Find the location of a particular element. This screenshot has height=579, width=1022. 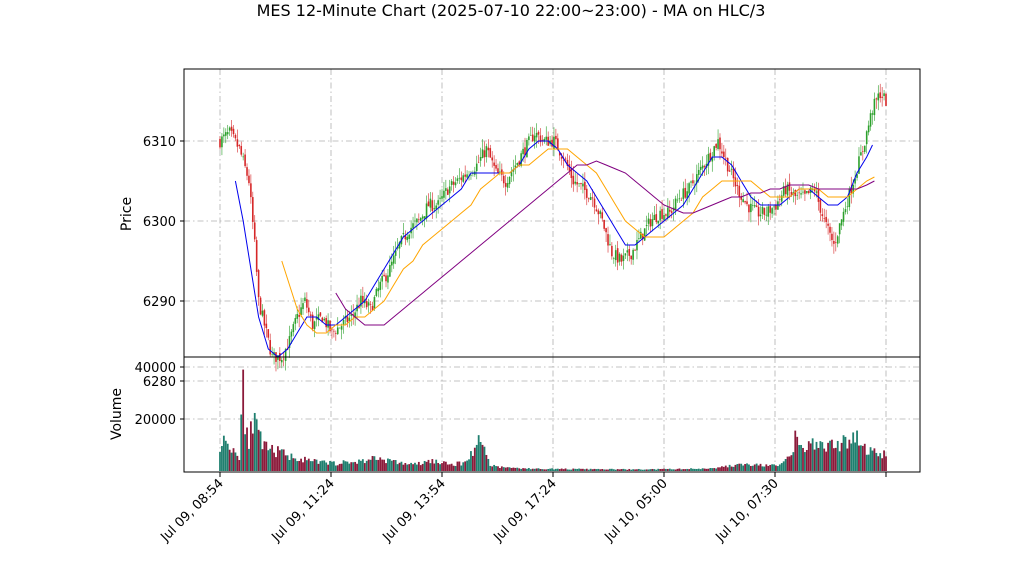

volume-tick-label: 40000 is located at coordinates (155, 368).